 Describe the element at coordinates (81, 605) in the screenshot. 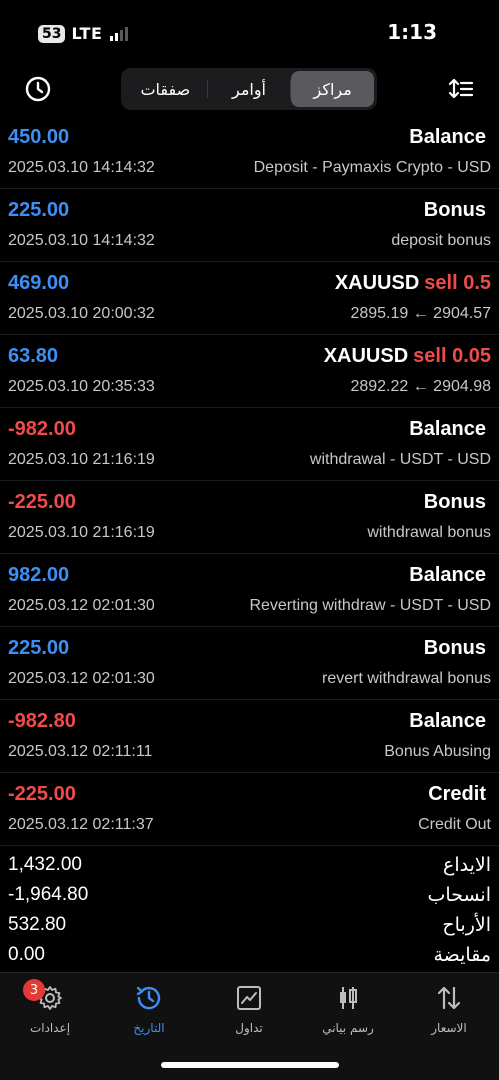

I see `row-date: 2025.03.12 02:01:30` at that location.